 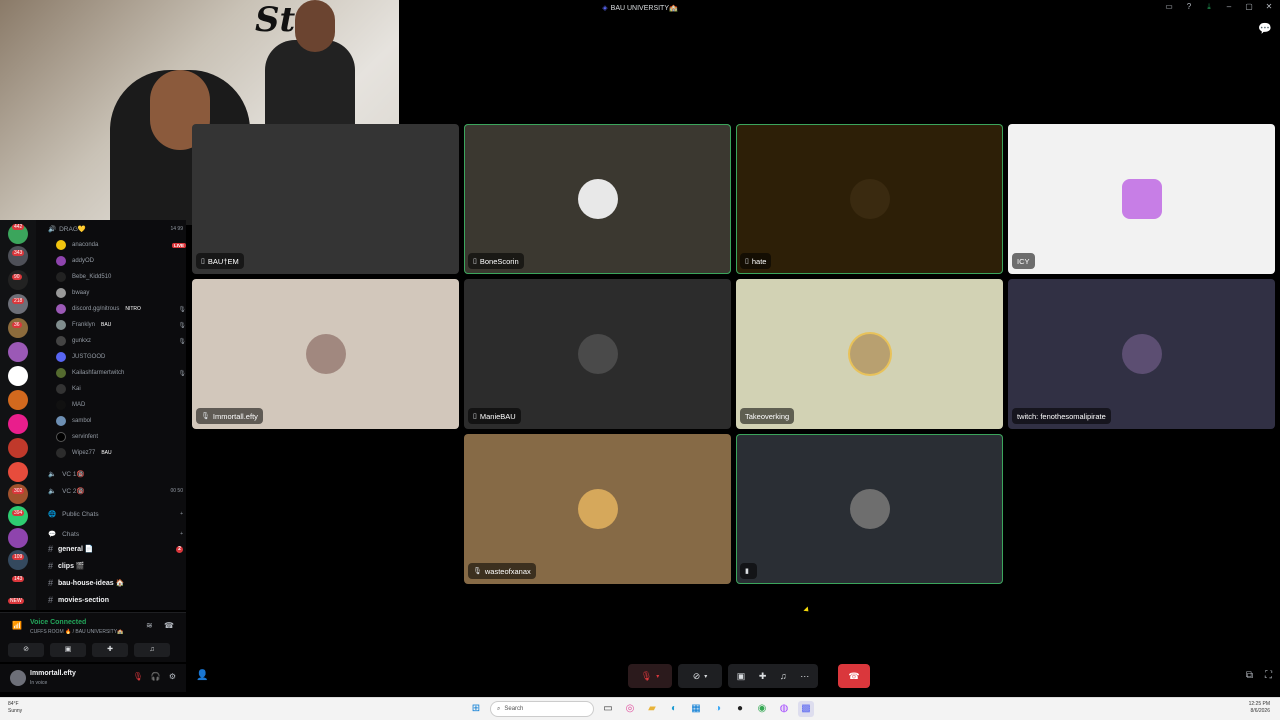 What do you see at coordinates (741, 676) in the screenshot?
I see `screen-share-icon: ▣` at bounding box center [741, 676].